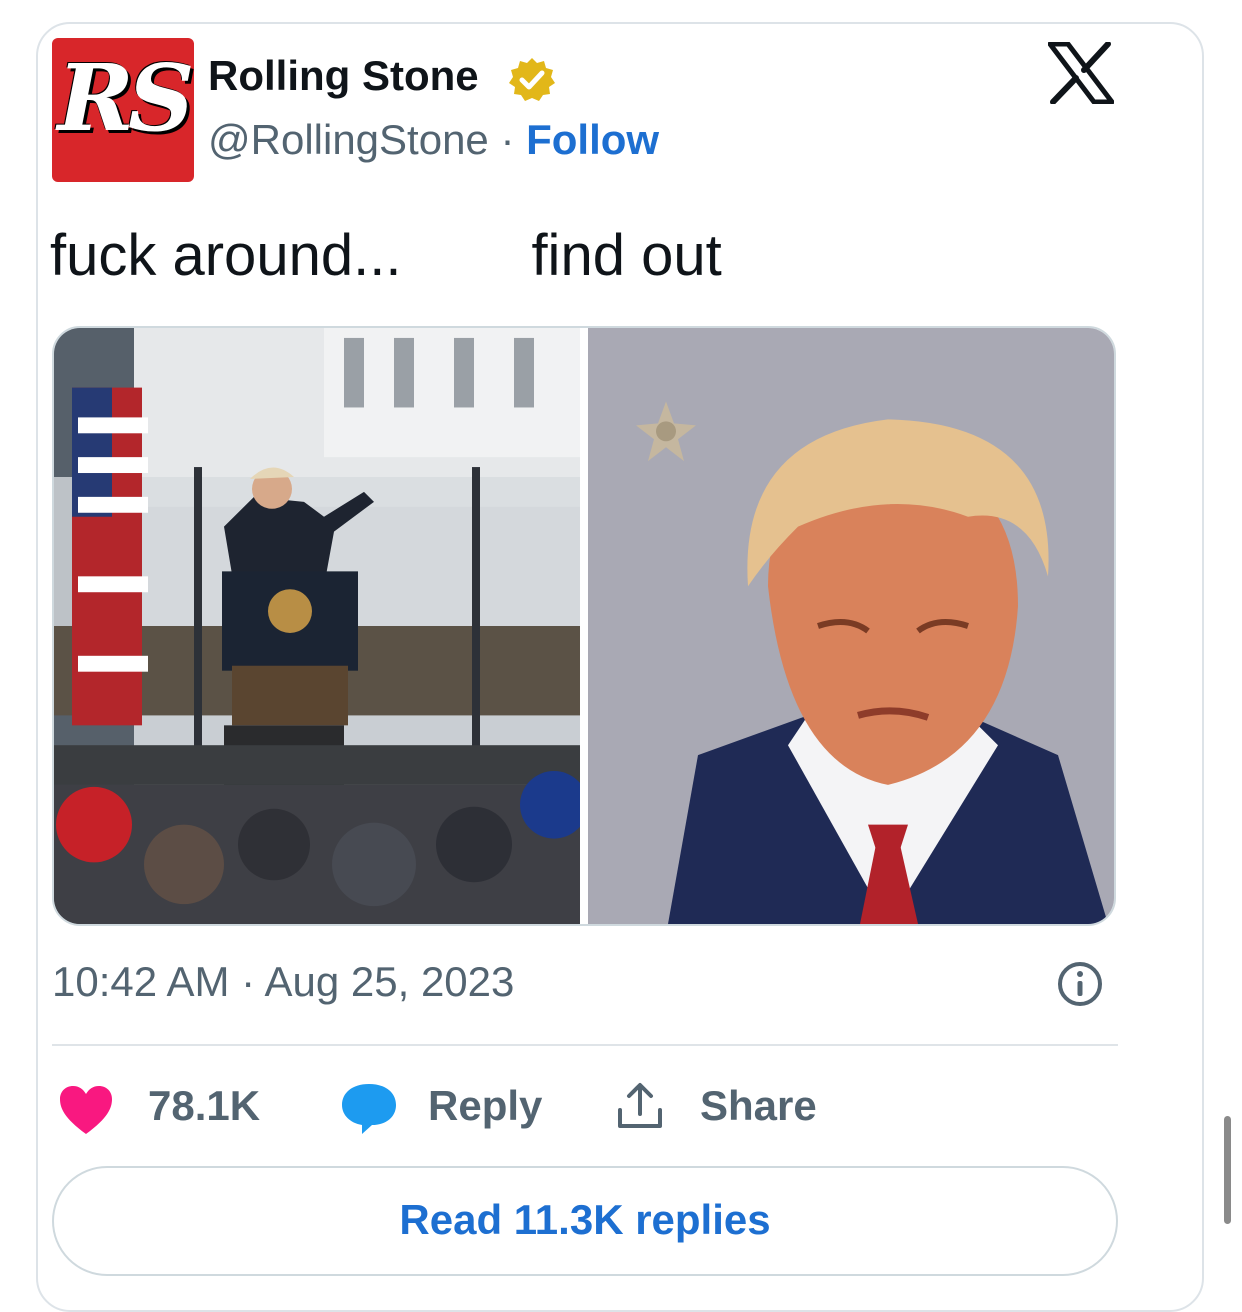  What do you see at coordinates (389, 981) in the screenshot?
I see `tweet-date: Aug 25, 2023` at bounding box center [389, 981].